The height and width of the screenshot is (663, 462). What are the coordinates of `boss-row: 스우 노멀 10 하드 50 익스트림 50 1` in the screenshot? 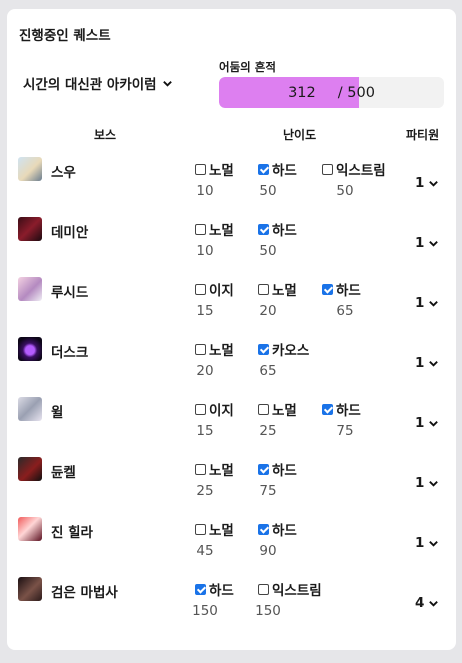 It's located at (231, 185).